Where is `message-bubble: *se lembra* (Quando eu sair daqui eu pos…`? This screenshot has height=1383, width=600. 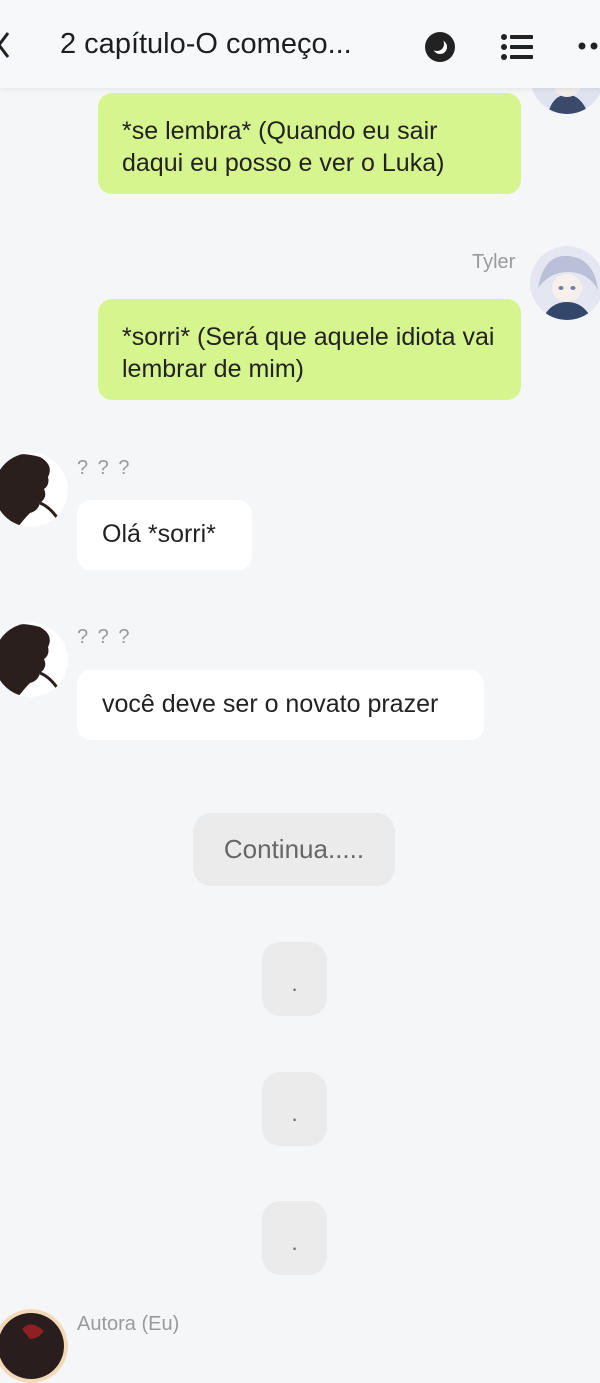
message-bubble: *se lembra* (Quando eu sair daqui eu pos… is located at coordinates (309, 143).